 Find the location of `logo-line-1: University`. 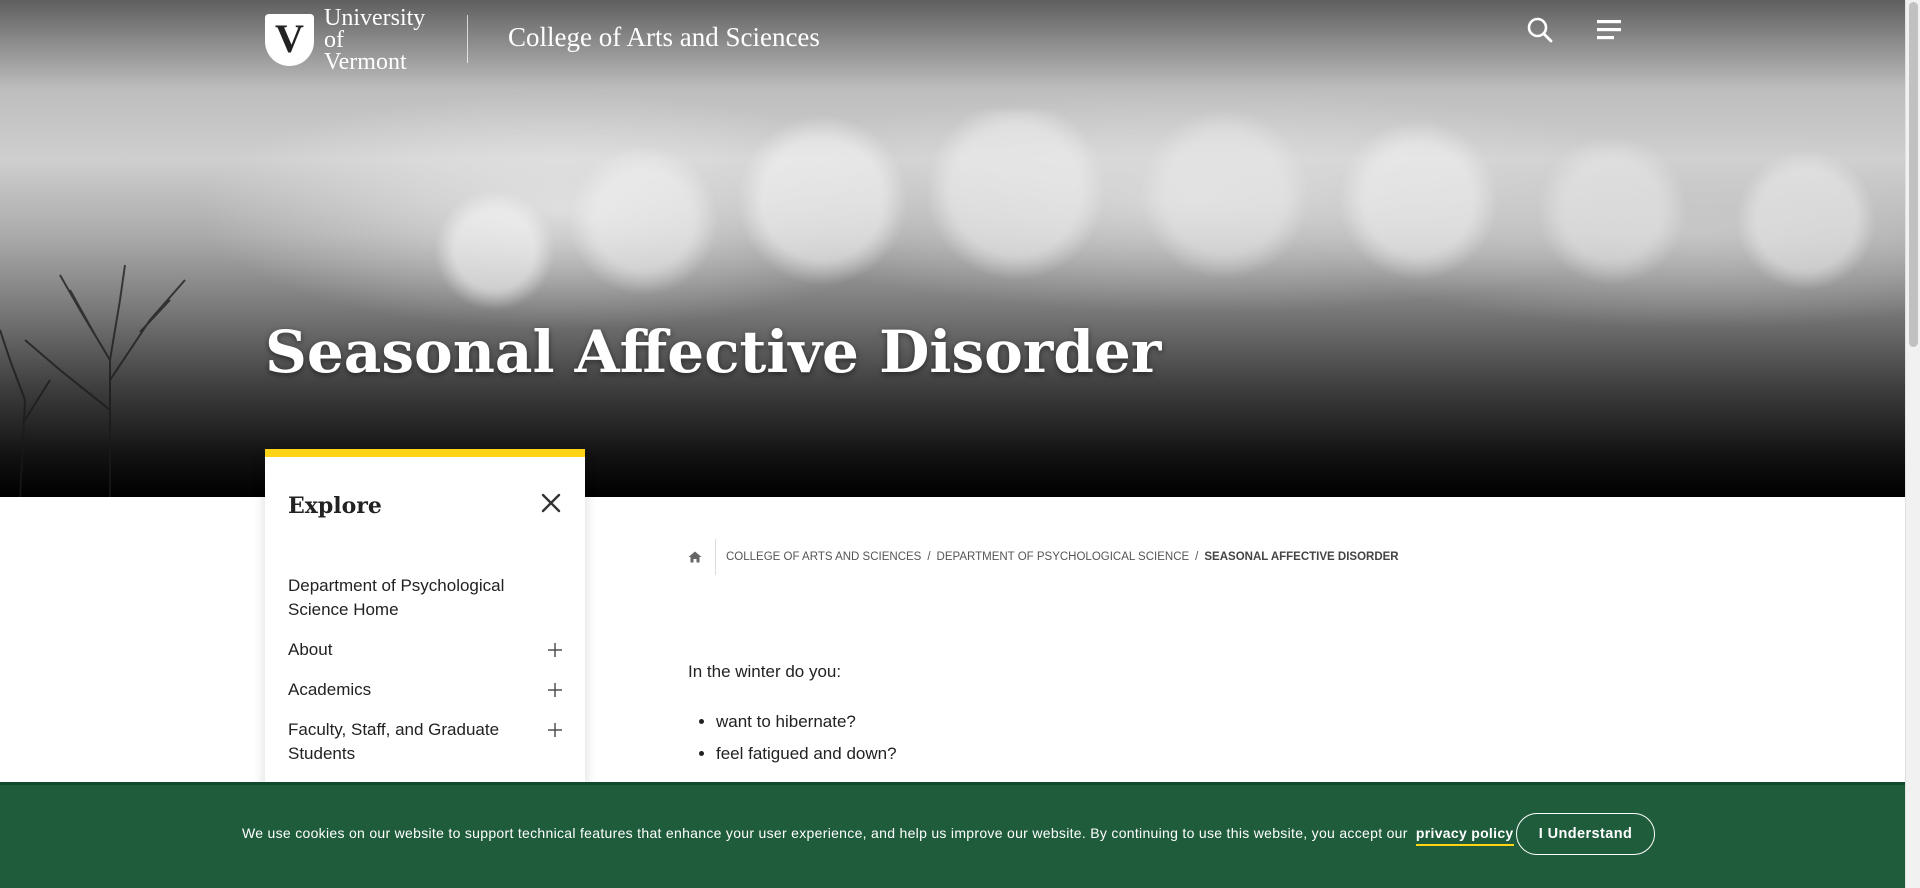

logo-line-1: University is located at coordinates (374, 18).